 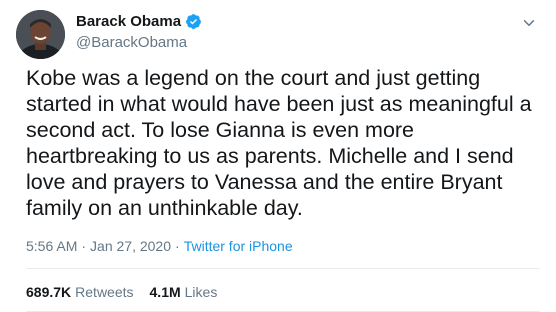 What do you see at coordinates (201, 292) in the screenshot?
I see `likes-label: Likes` at bounding box center [201, 292].